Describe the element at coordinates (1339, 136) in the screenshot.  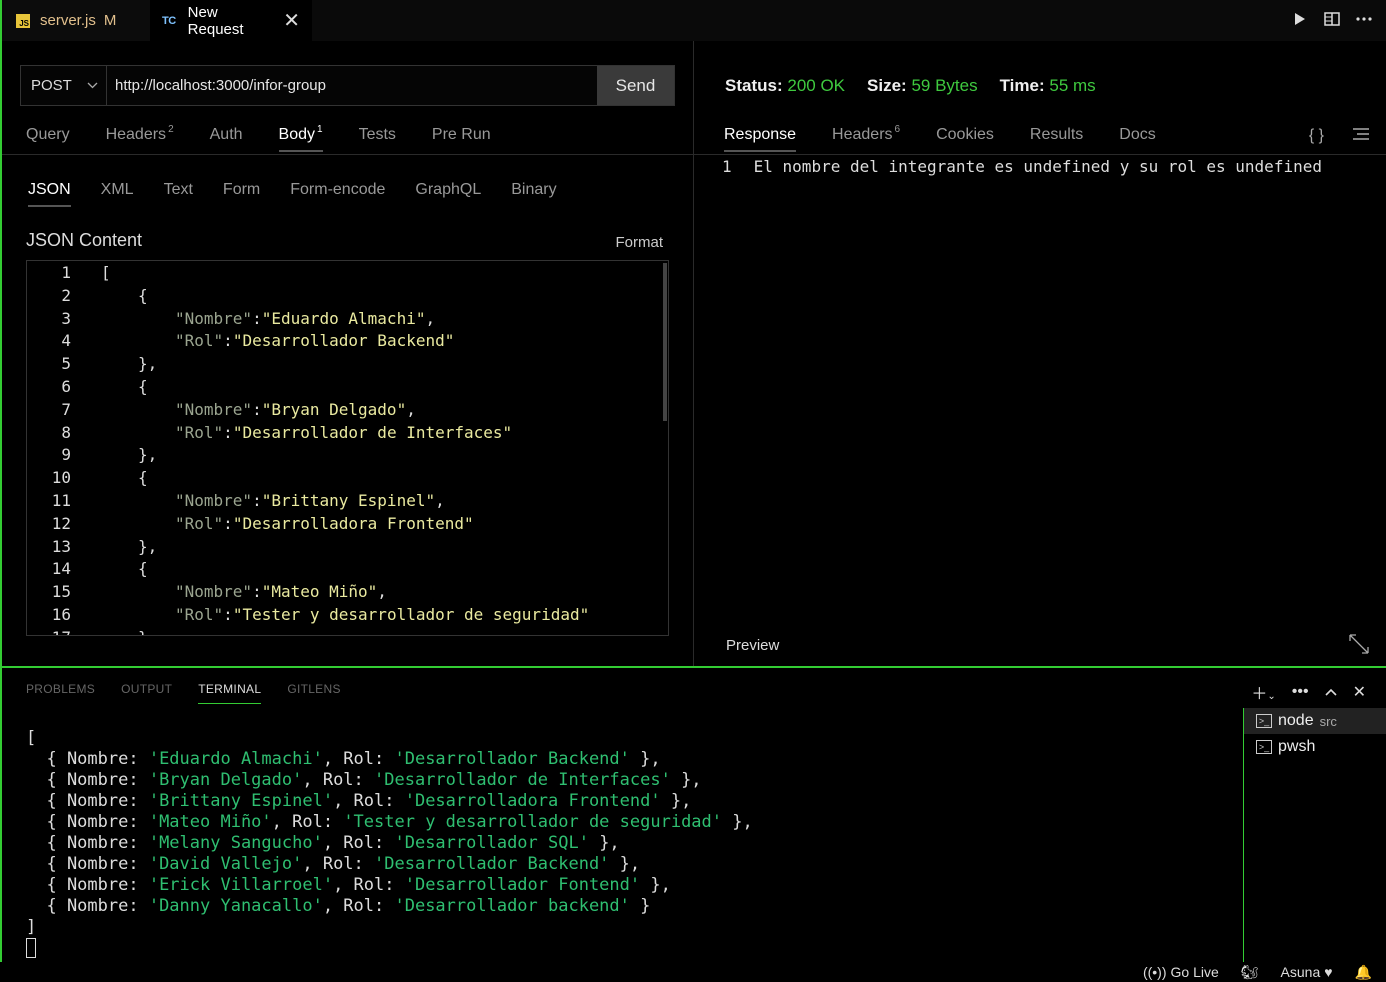
I see `response-actions: { }` at that location.